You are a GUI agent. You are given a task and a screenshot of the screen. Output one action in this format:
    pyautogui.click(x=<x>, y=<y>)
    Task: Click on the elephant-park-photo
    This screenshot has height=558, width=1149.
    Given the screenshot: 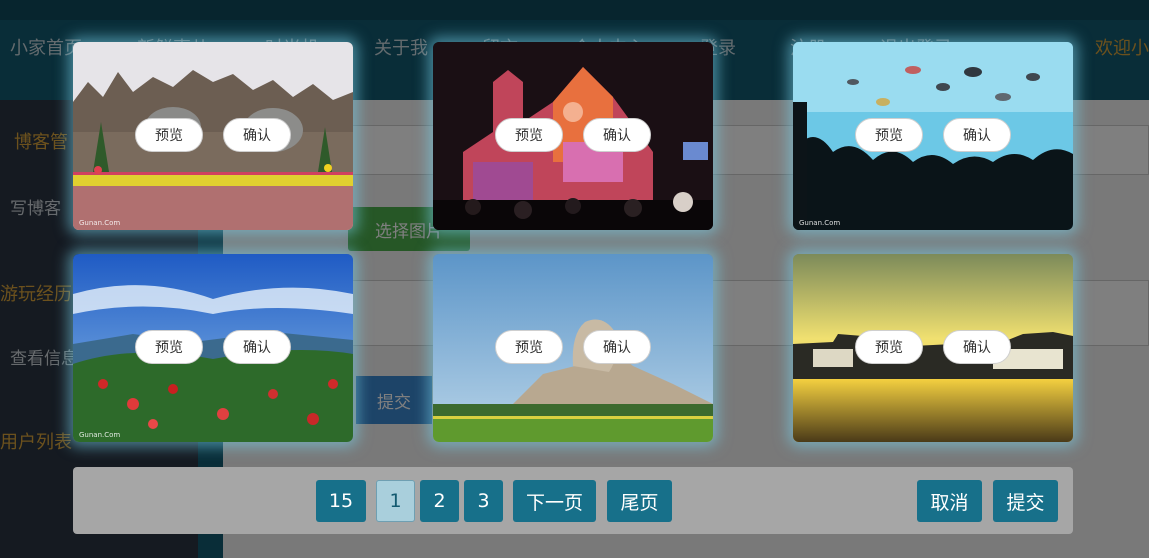 What is the action you would take?
    pyautogui.click(x=213, y=136)
    